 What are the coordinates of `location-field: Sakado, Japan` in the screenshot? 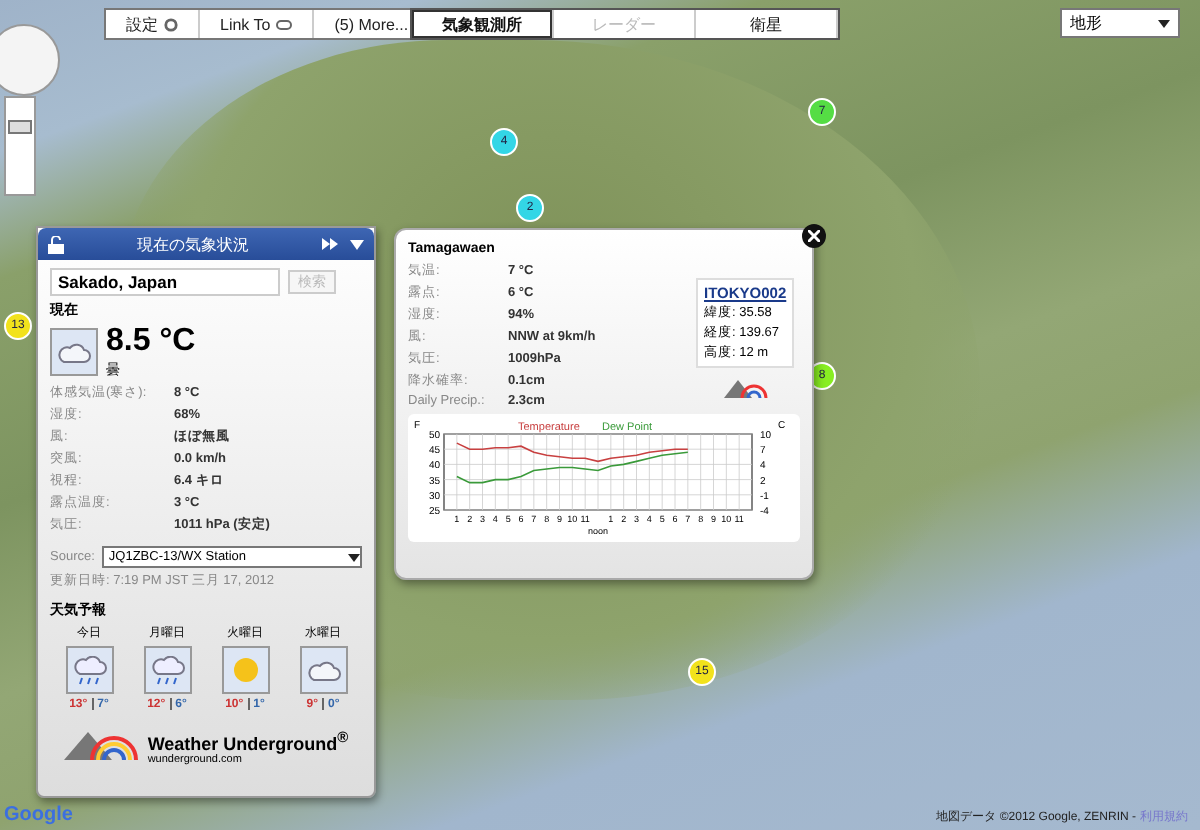 It's located at (165, 282).